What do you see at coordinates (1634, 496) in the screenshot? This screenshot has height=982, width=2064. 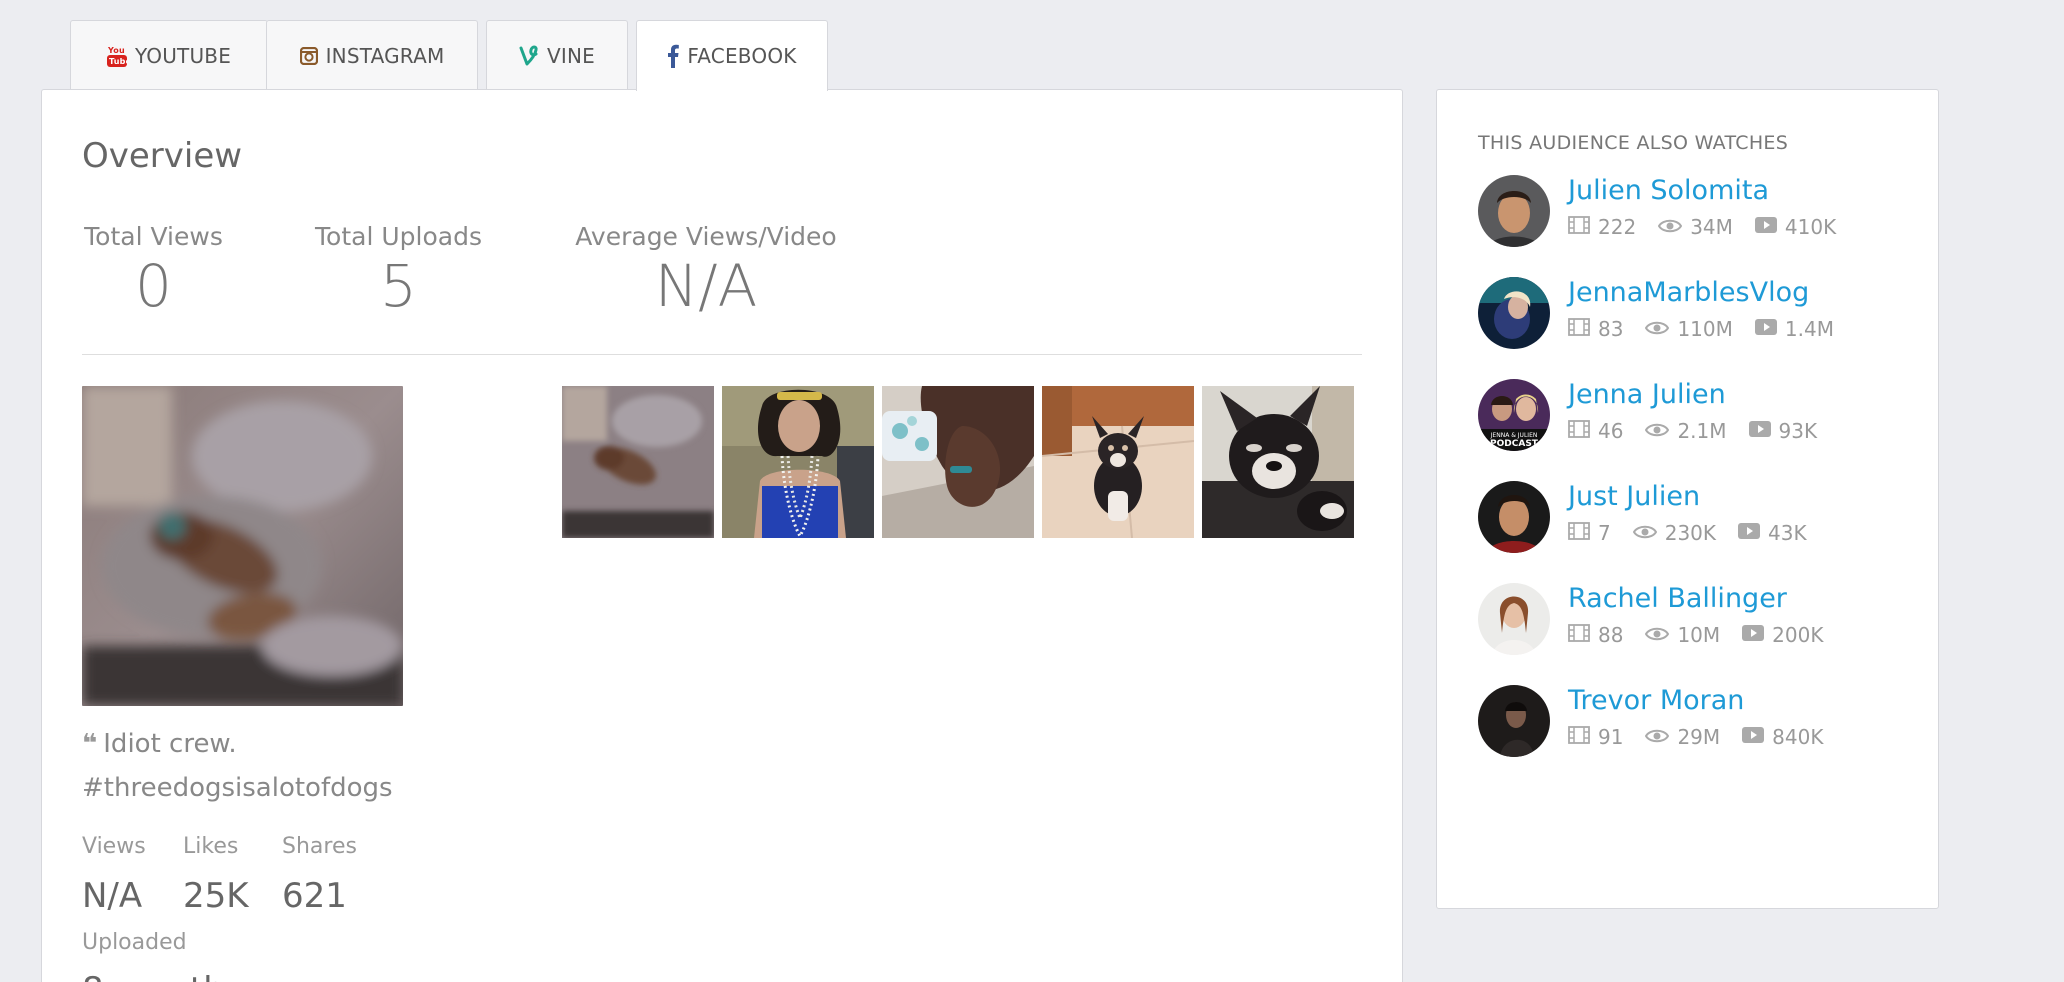 I see `channel-name: Just Julien` at bounding box center [1634, 496].